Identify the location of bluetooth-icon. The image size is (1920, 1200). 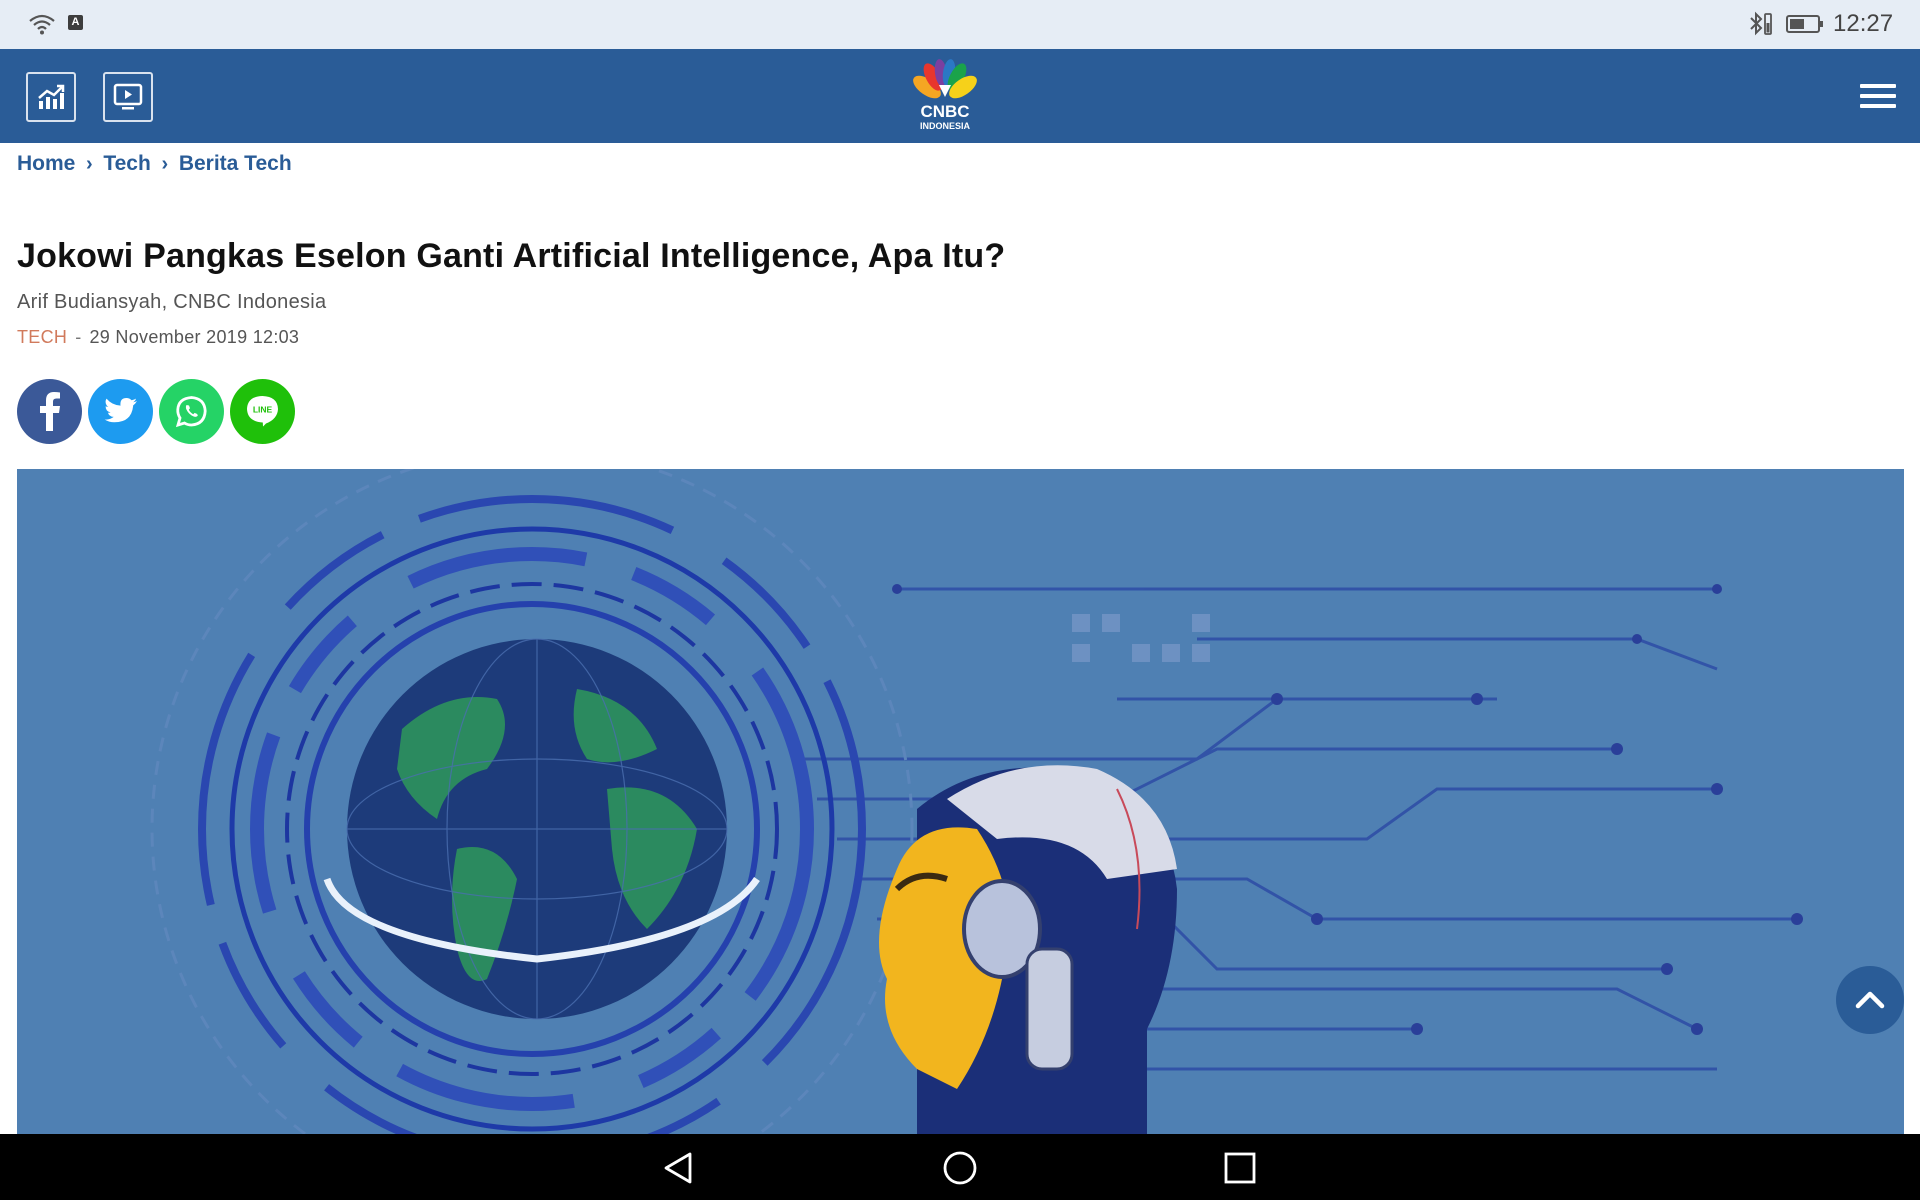
(1761, 23).